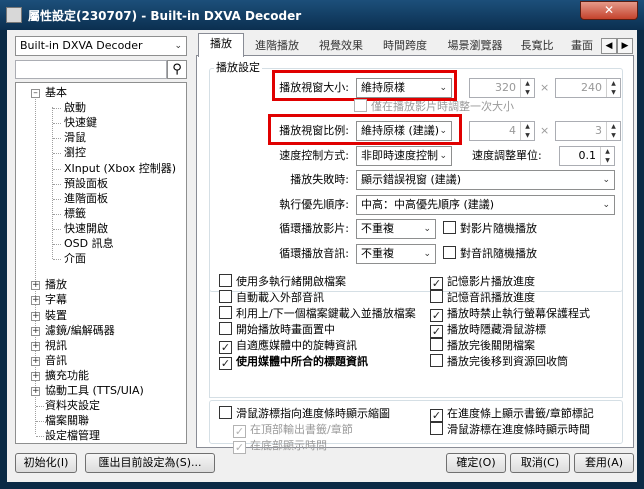 This screenshot has height=489, width=644. What do you see at coordinates (291, 281) in the screenshot?
I see `option-label: 使用多執行緒開啟檔案` at bounding box center [291, 281].